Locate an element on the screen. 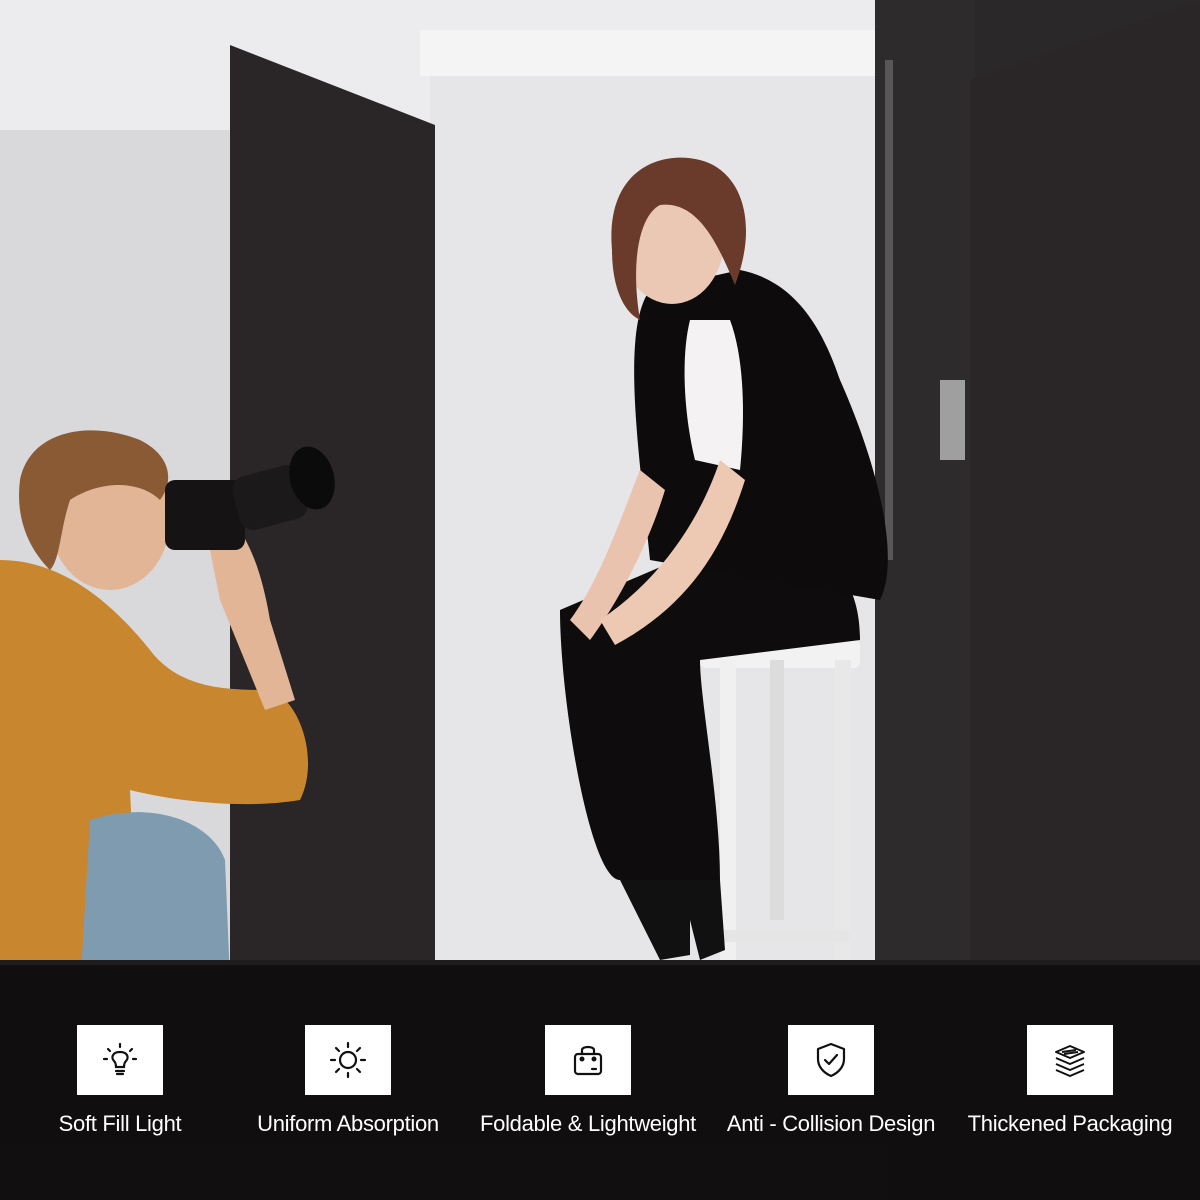 This screenshot has width=1200, height=1200. lightbulb-icon is located at coordinates (120, 1059).